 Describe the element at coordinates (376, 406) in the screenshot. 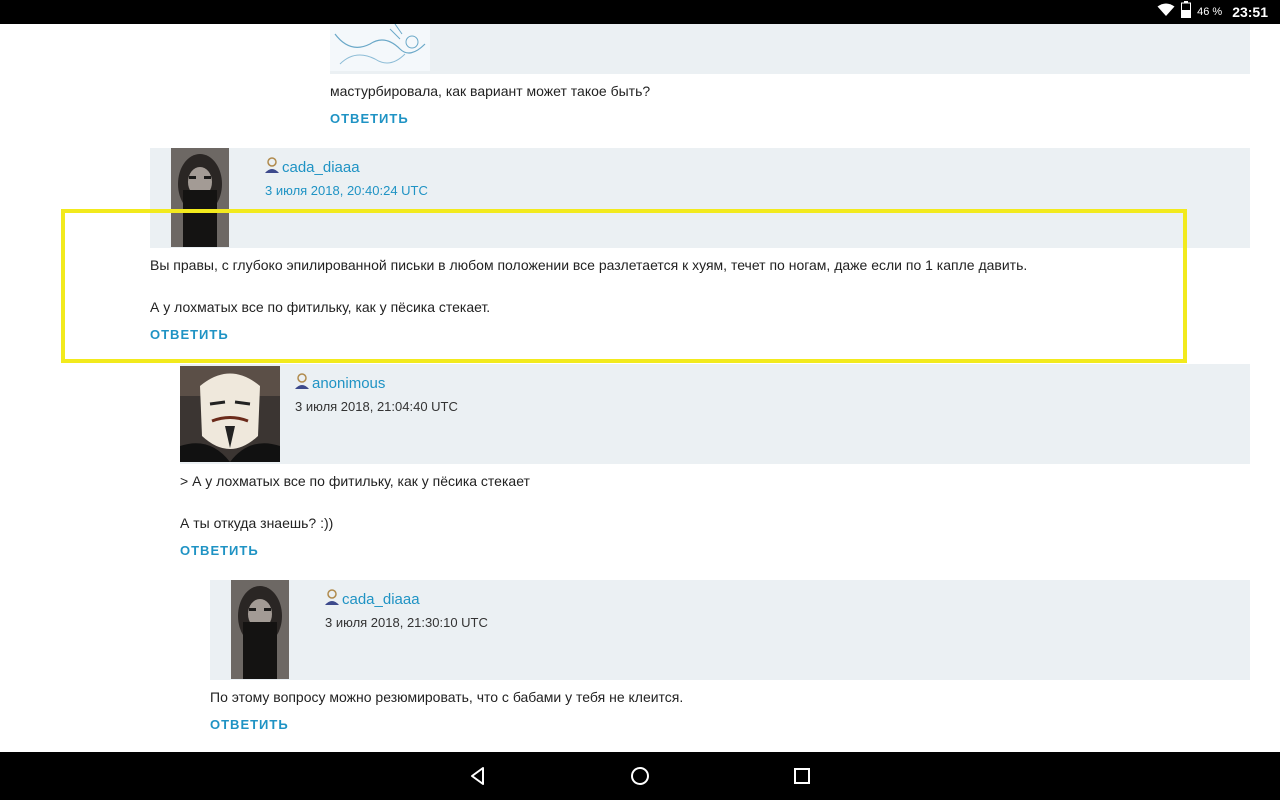

I see `comment-date: 3 июля 2018, 21:04:40 UTC` at that location.